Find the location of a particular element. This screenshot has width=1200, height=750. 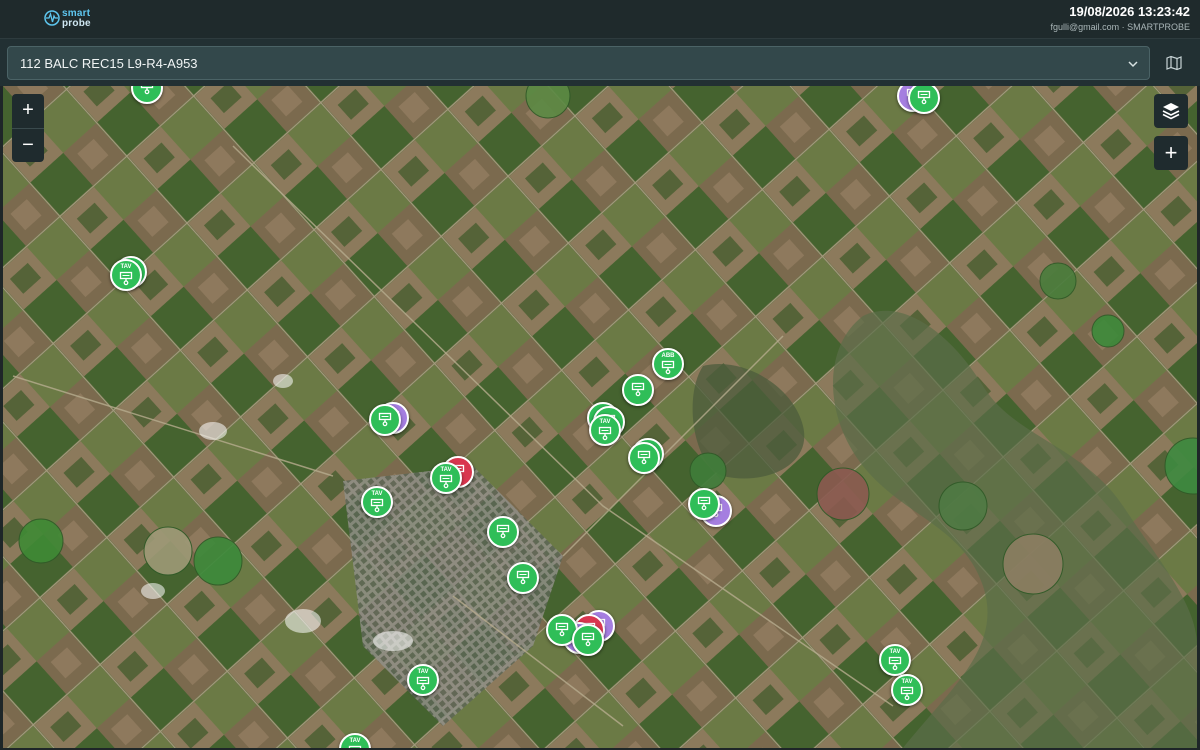

logo-text-probe: probe is located at coordinates (76, 23).